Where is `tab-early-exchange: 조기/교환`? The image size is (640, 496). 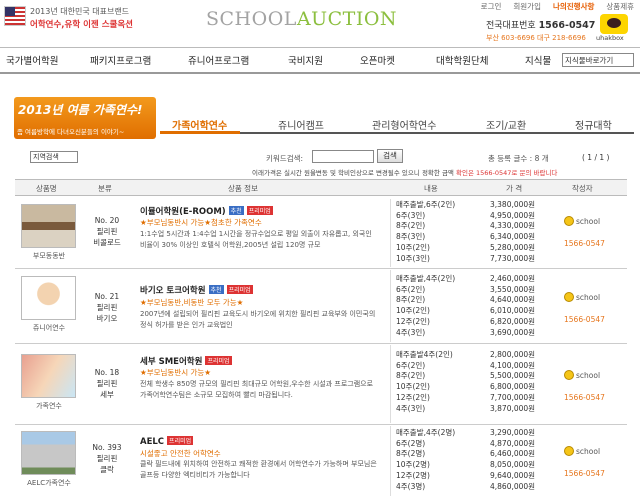
tab-early-exchange: 조기/교환 is located at coordinates (506, 124).